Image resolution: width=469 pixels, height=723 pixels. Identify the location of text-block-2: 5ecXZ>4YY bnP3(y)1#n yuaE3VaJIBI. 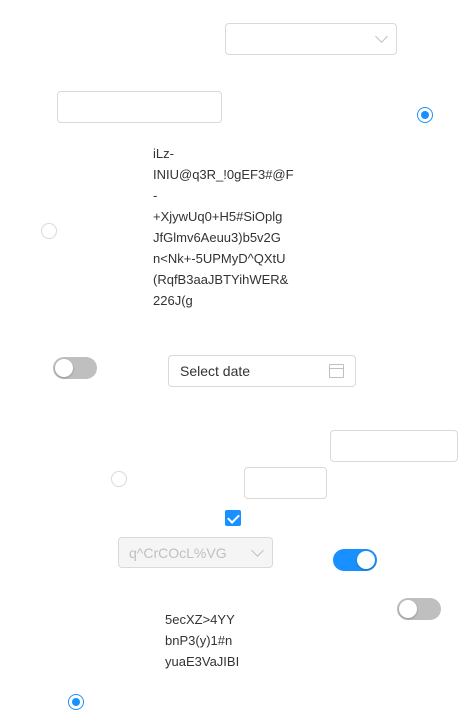
(202, 640).